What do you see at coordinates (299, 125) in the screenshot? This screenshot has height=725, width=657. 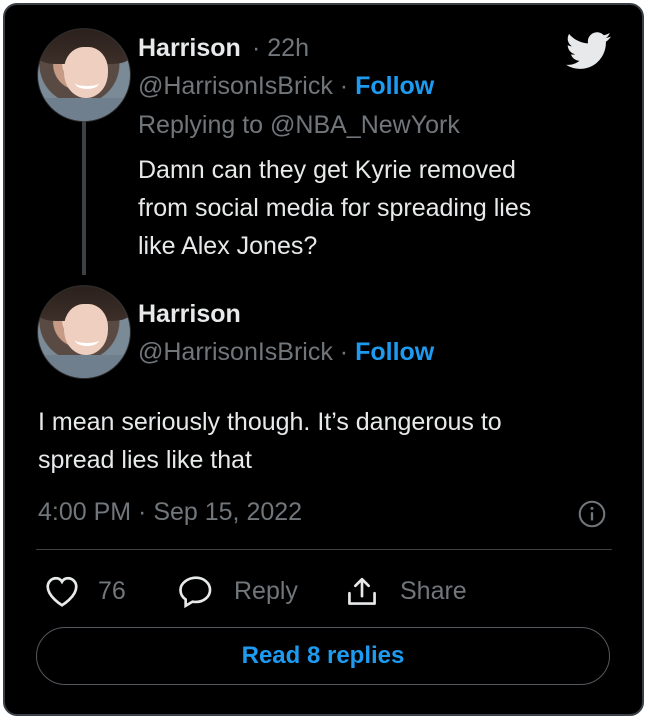 I see `replying-to: Replying to @NBA_NewYork` at bounding box center [299, 125].